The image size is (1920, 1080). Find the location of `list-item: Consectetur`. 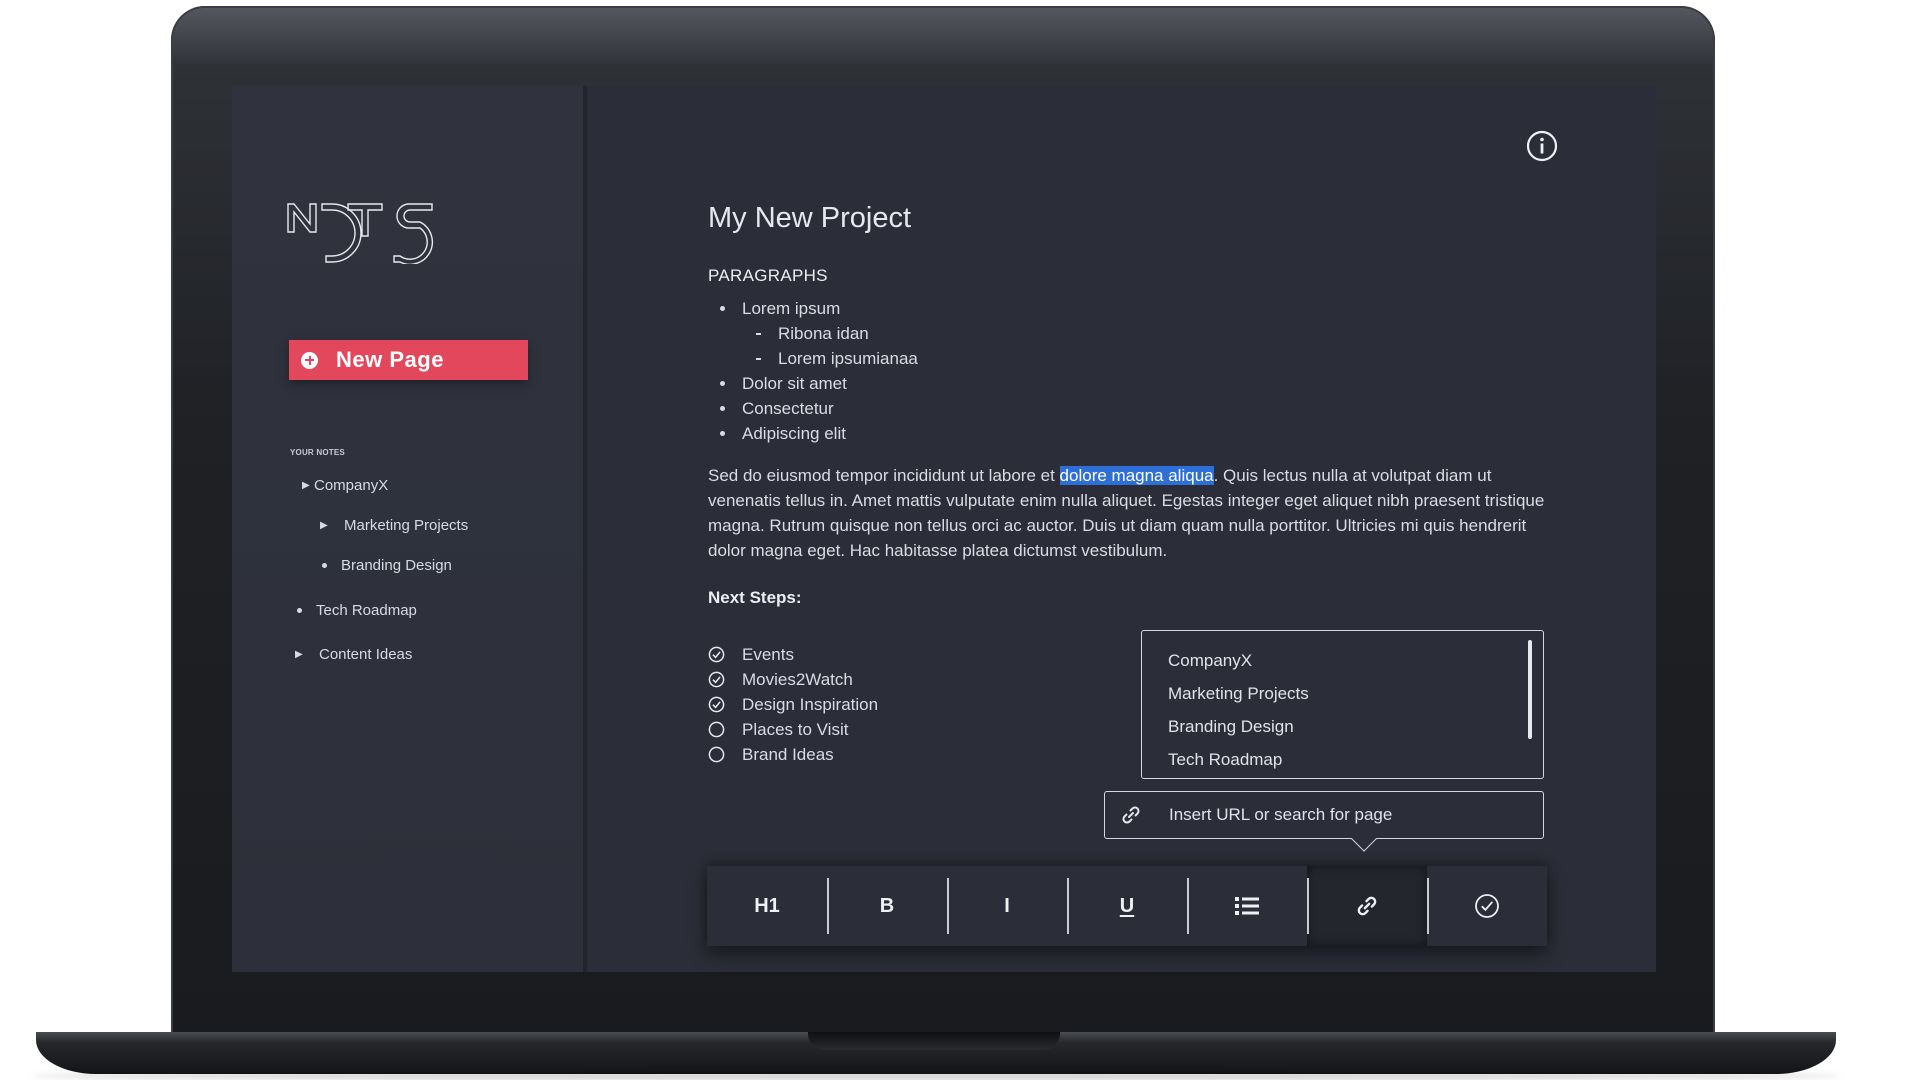

list-item: Consectetur is located at coordinates (813, 408).